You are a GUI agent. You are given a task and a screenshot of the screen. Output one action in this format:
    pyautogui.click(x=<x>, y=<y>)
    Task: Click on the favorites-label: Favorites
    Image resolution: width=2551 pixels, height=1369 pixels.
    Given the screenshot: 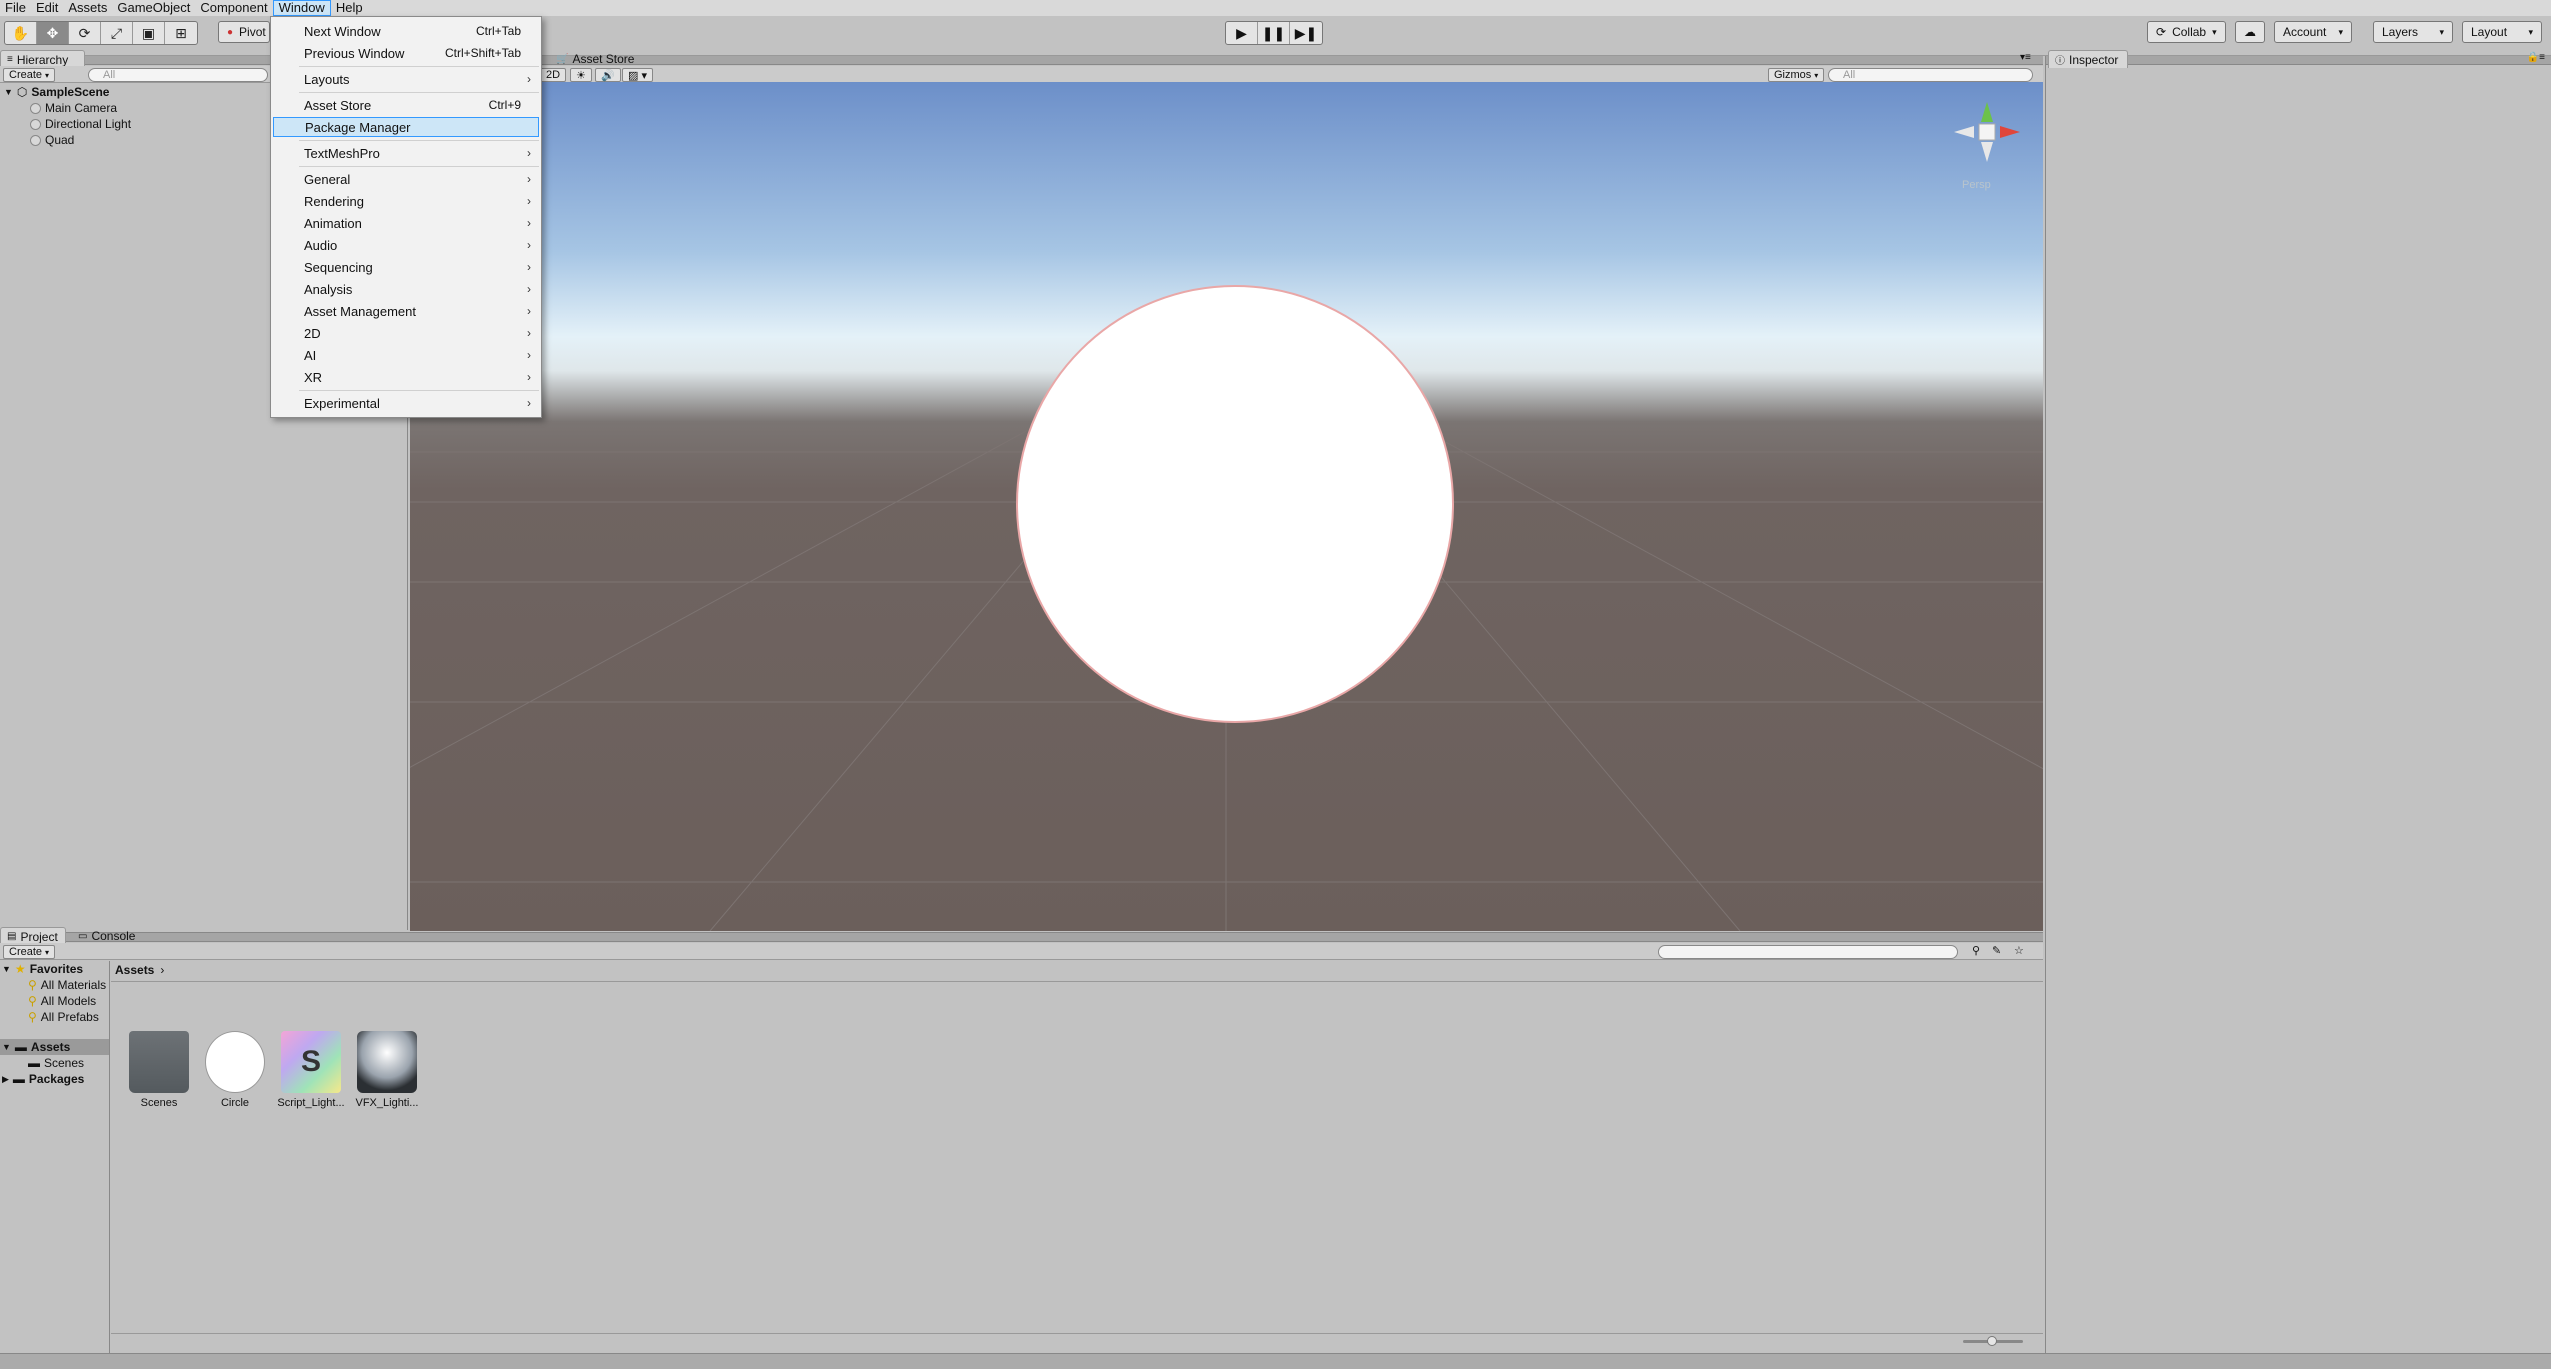 What is the action you would take?
    pyautogui.click(x=56, y=969)
    